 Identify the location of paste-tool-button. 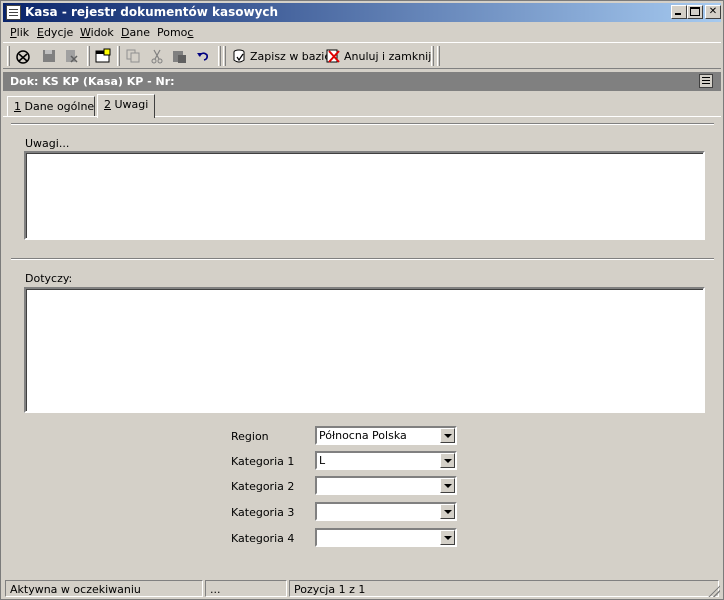
(179, 56).